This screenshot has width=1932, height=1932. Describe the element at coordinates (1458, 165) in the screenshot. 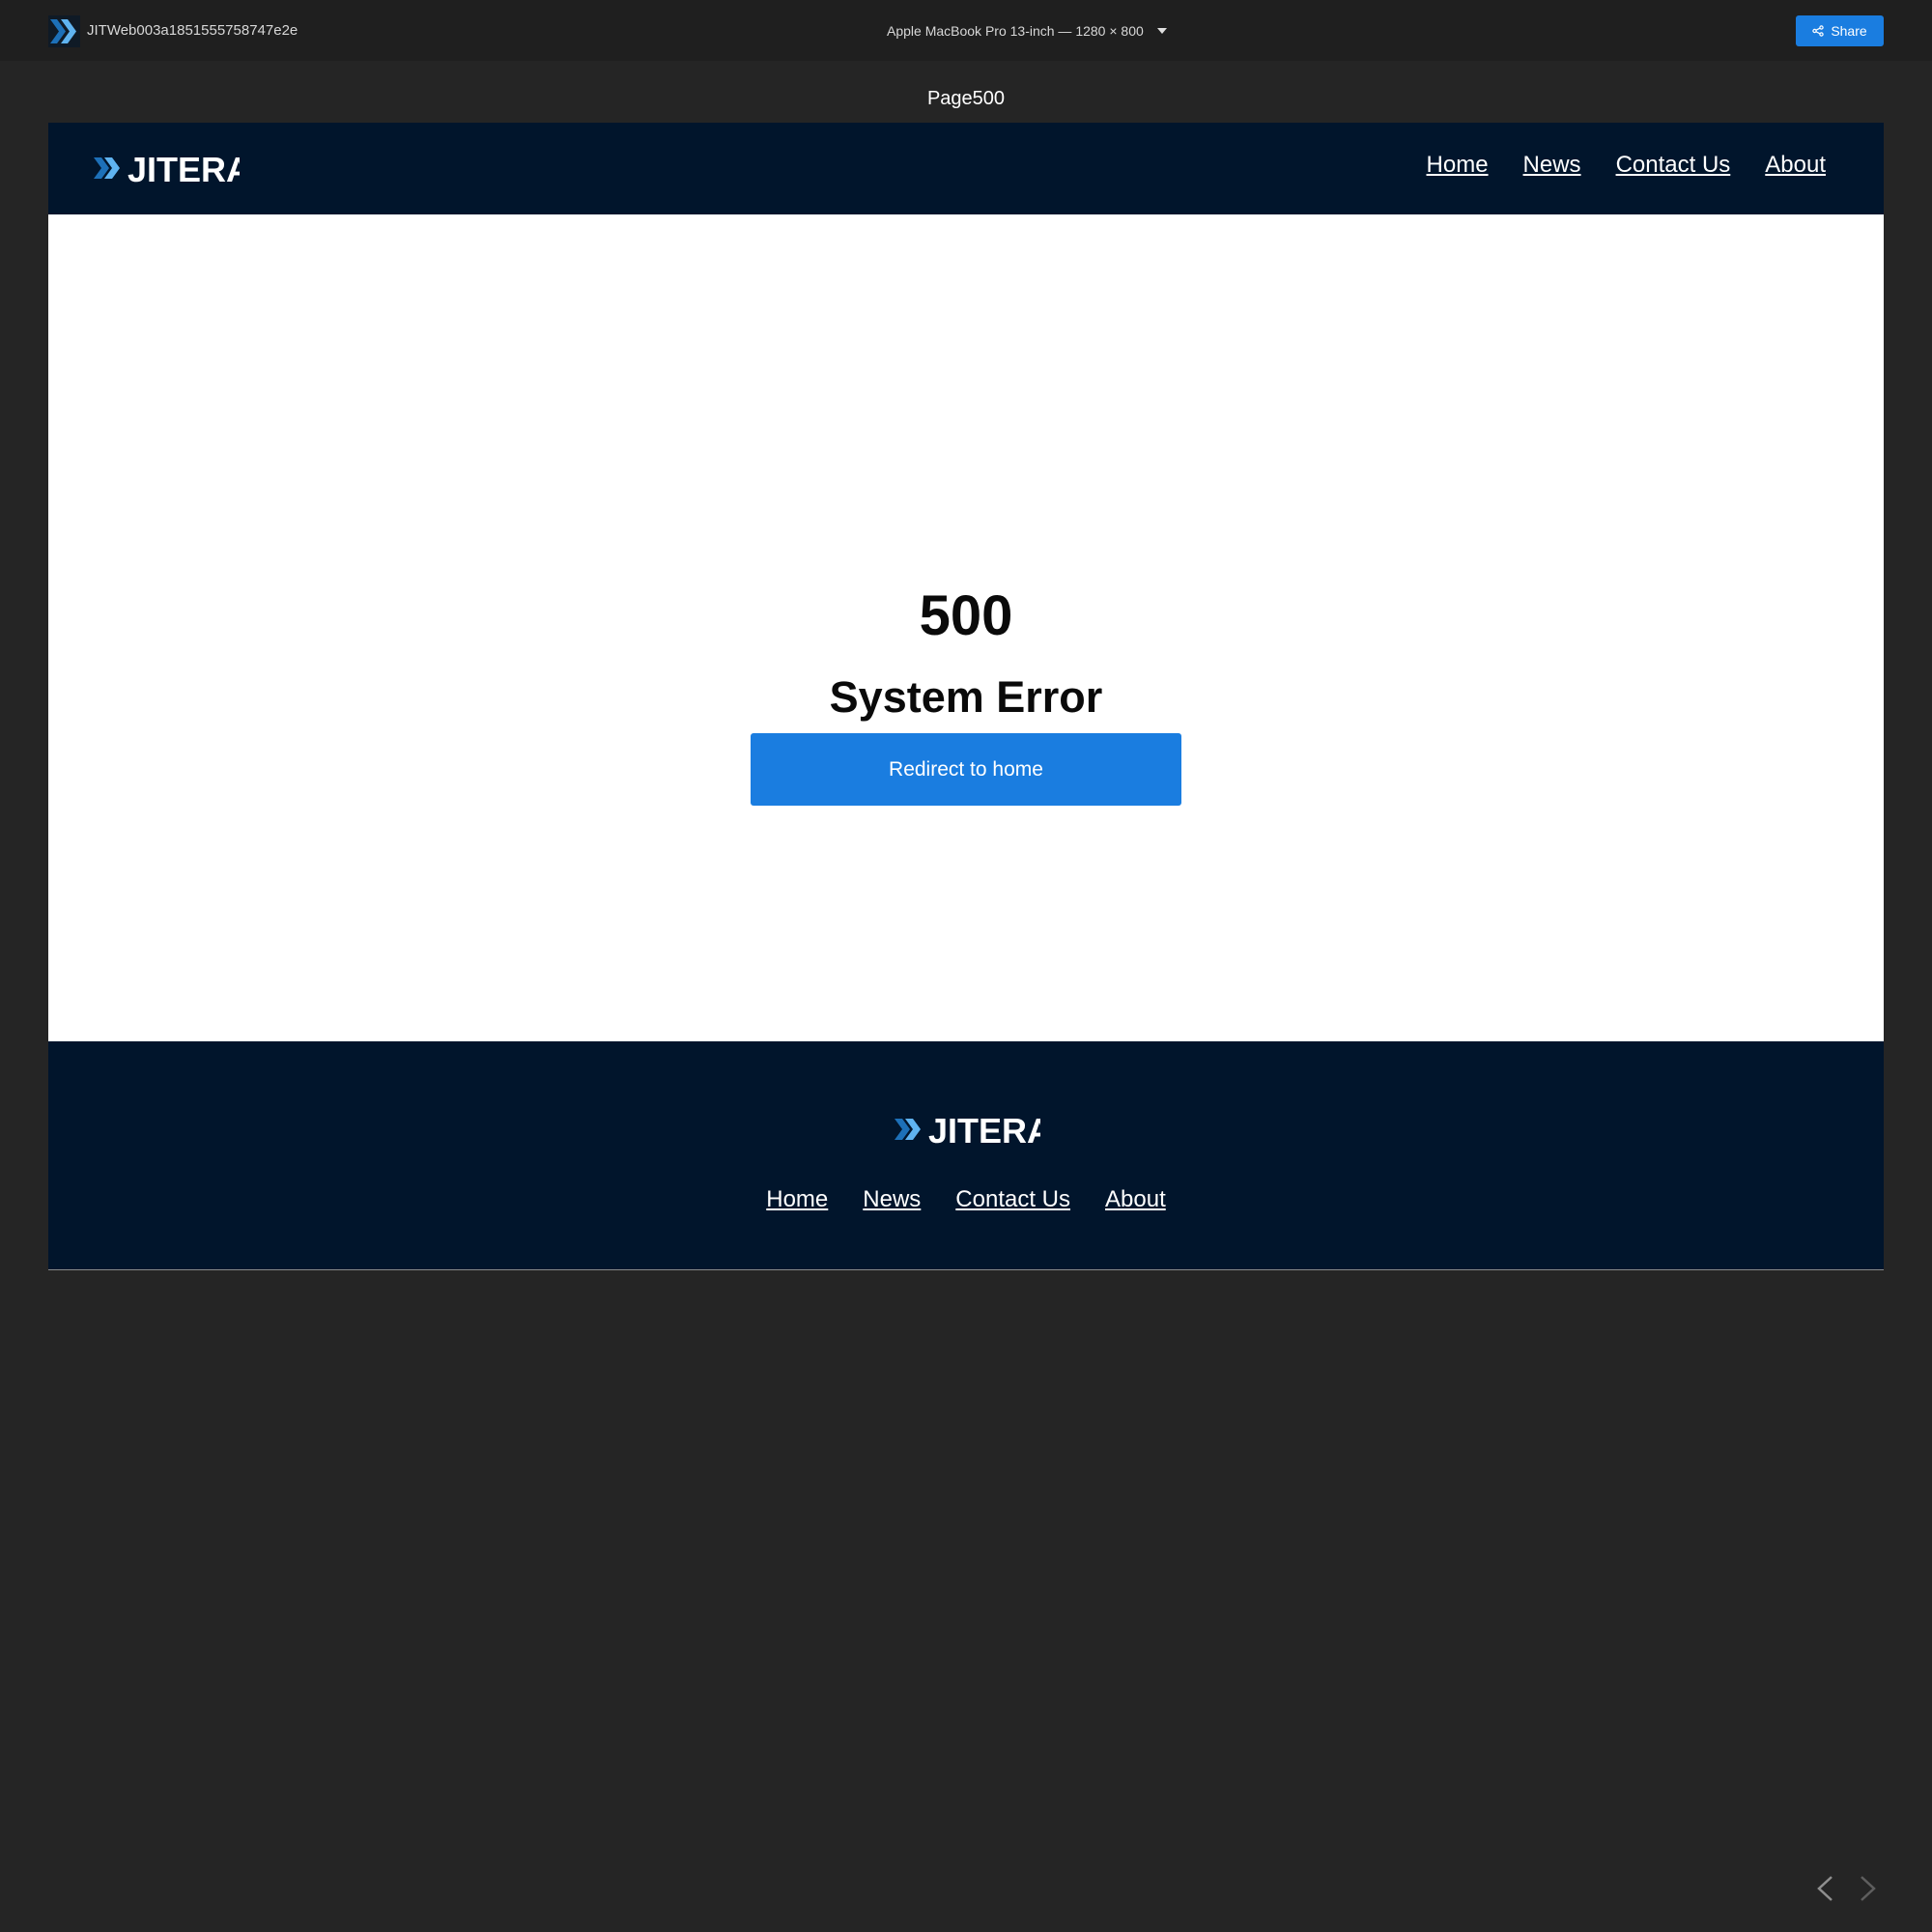

I see `header-nav-home: Home` at that location.